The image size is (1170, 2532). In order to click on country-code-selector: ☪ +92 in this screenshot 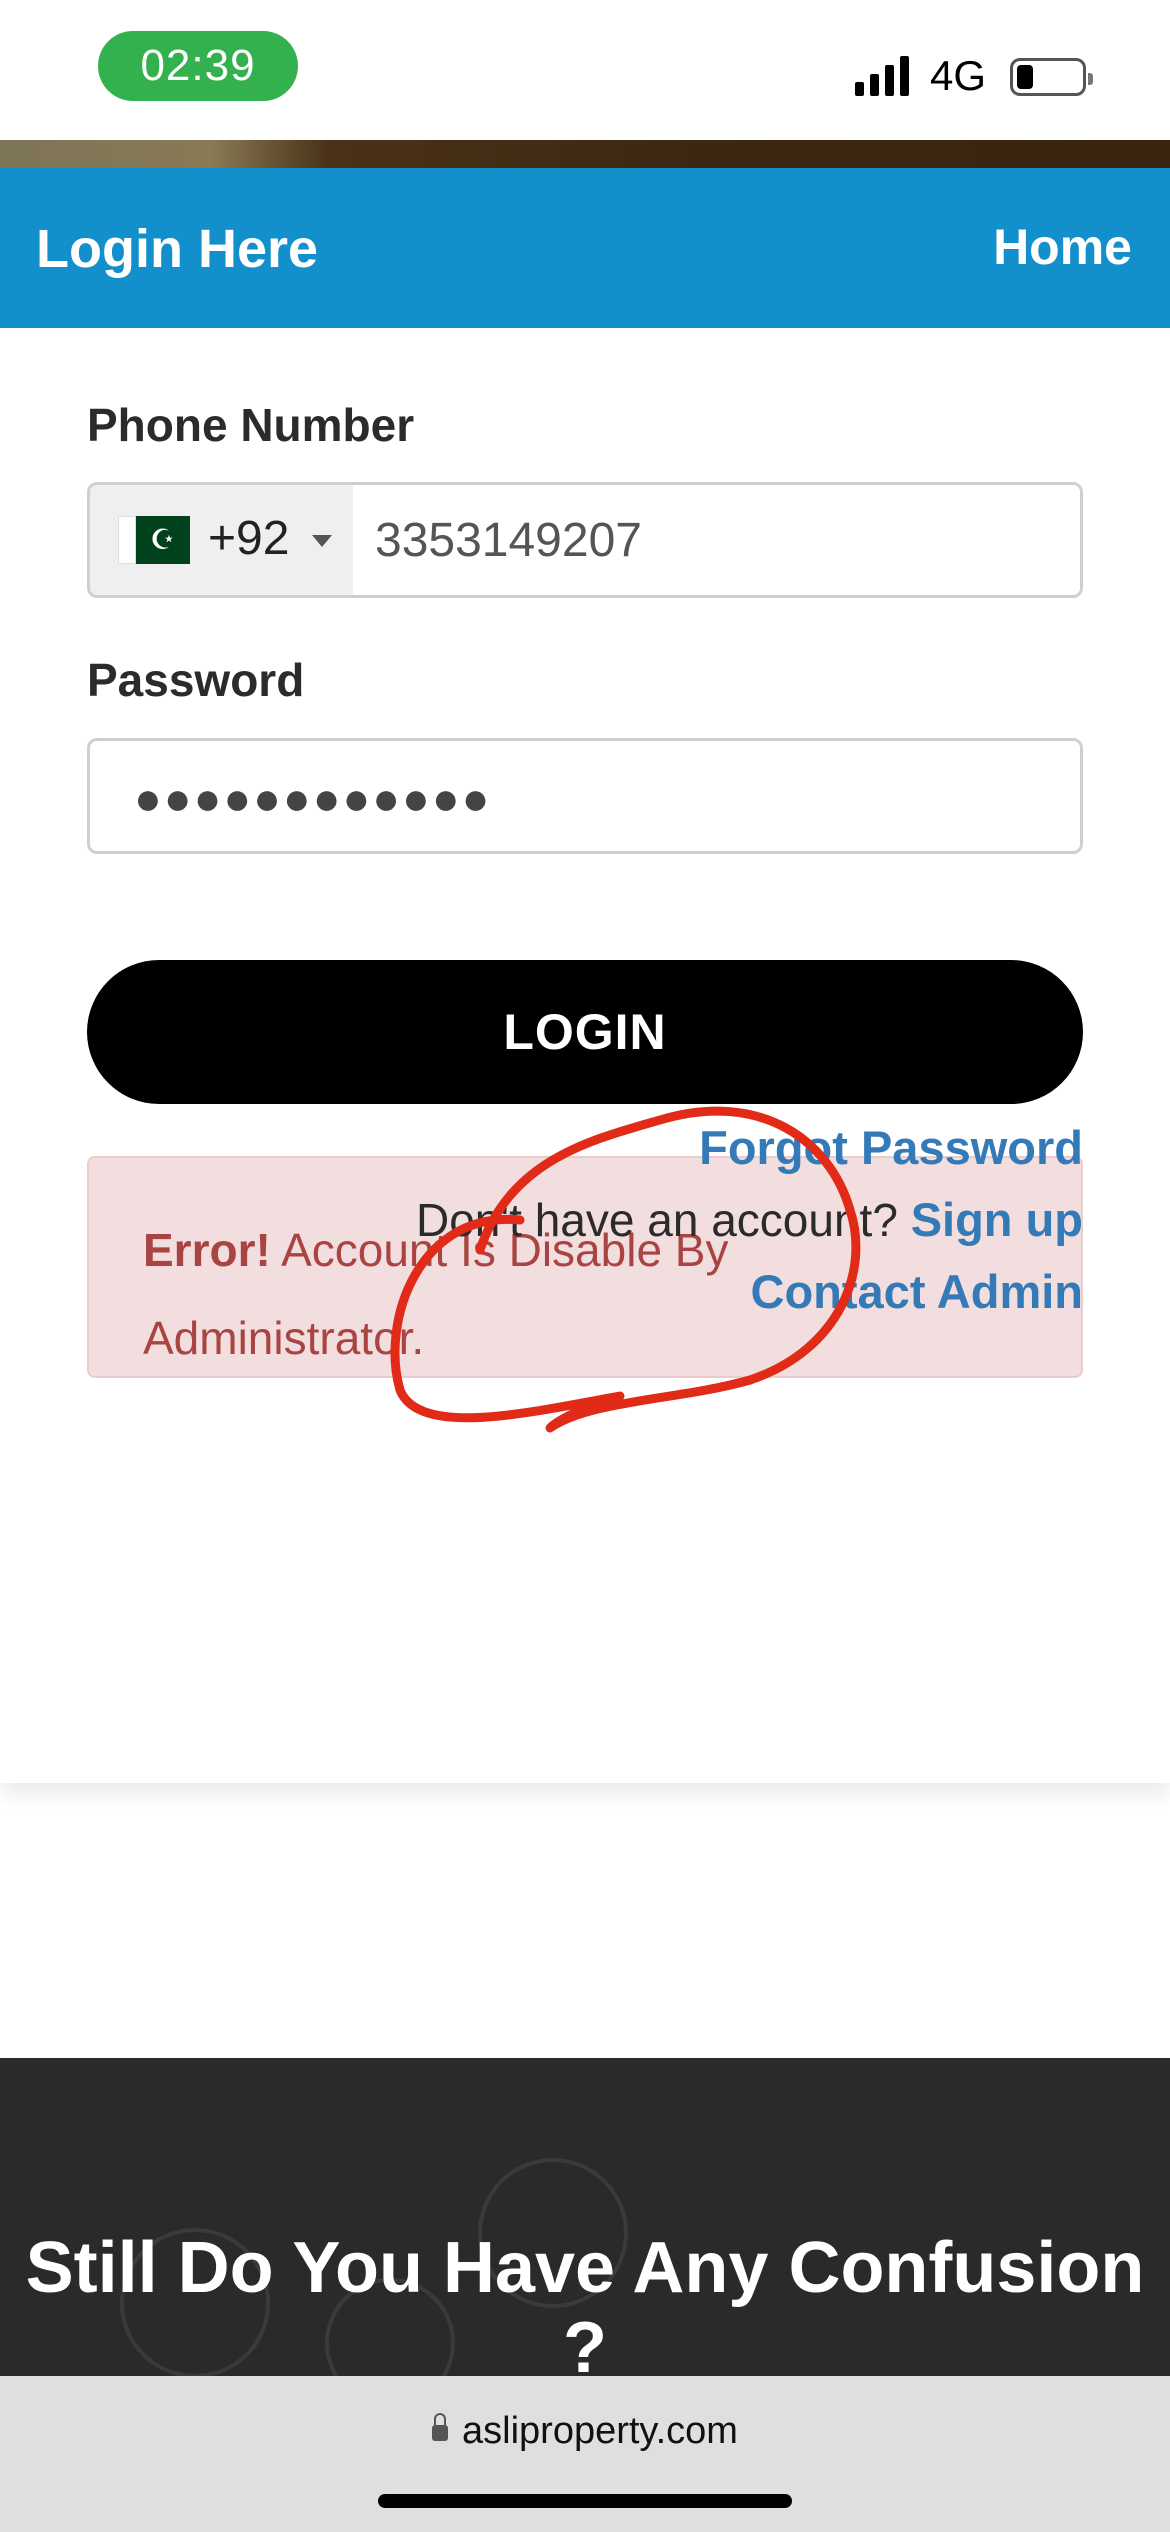, I will do `click(221, 540)`.